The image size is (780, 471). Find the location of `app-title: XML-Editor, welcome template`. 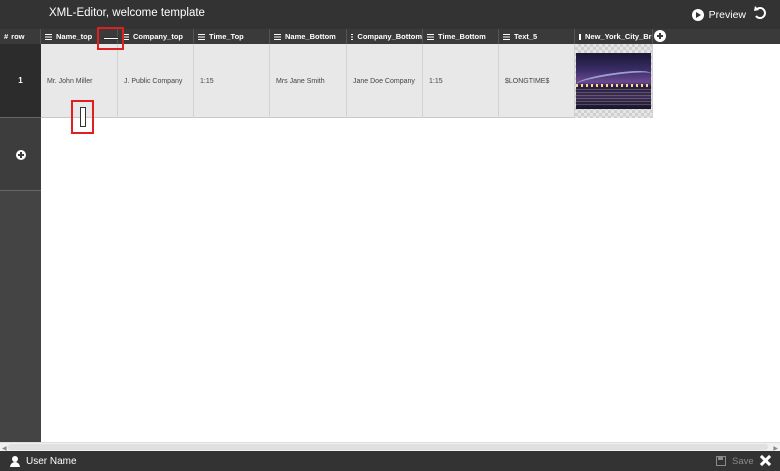

app-title: XML-Editor, welcome template is located at coordinates (127, 13).